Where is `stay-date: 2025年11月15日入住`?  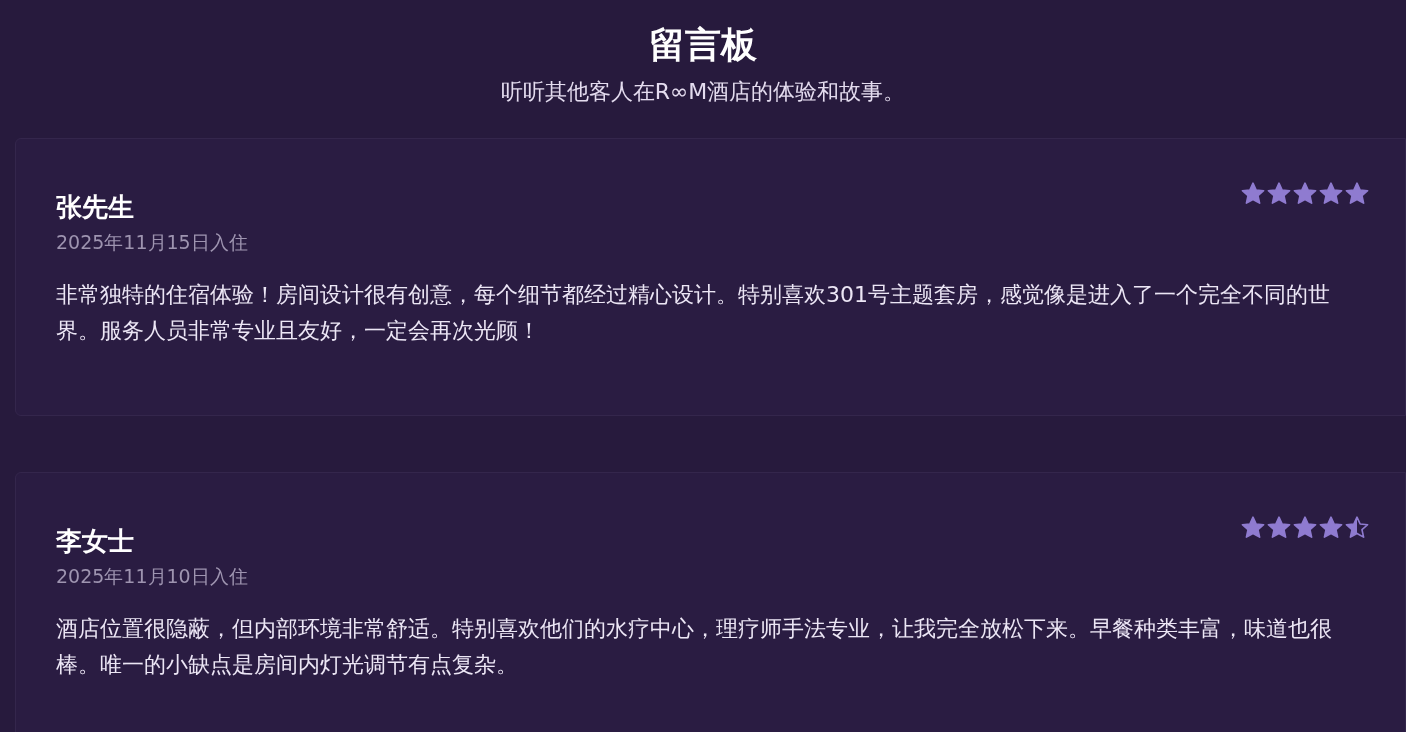
stay-date: 2025年11月15日入住 is located at coordinates (152, 242).